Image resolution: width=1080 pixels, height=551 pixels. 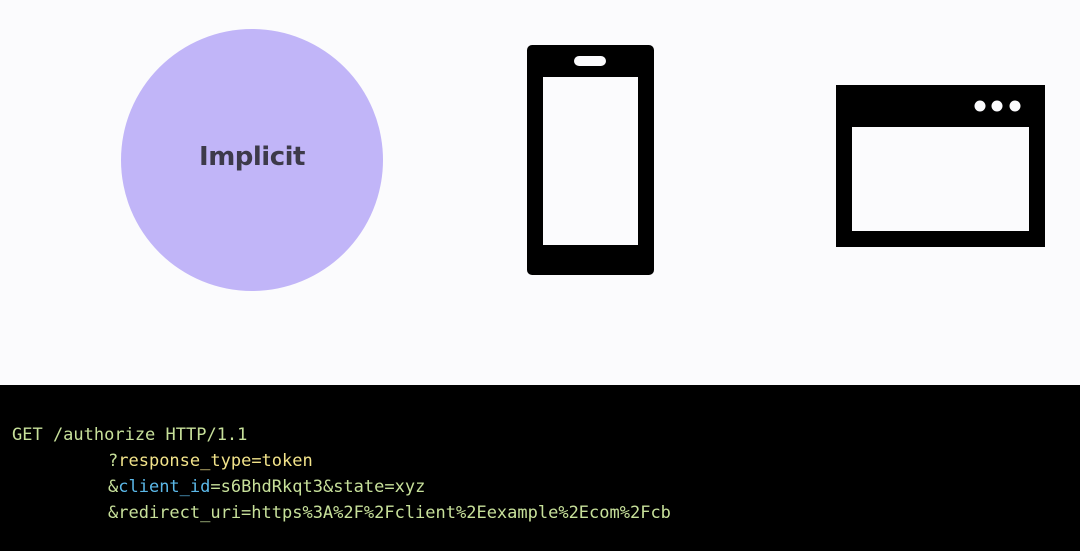 I want to click on code-param-value: =s6BhdRkqt3&state=xyz, so click(x=318, y=487).